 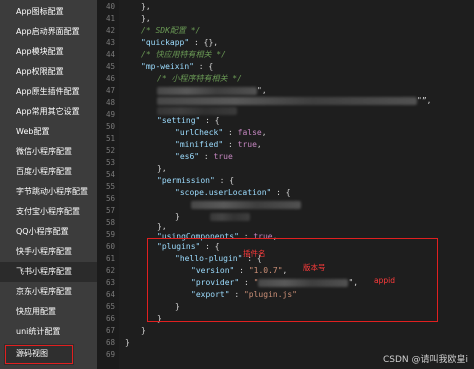 What do you see at coordinates (48, 92) in the screenshot?
I see `sidebar-item-app-native-plugins: App原生插件配置` at bounding box center [48, 92].